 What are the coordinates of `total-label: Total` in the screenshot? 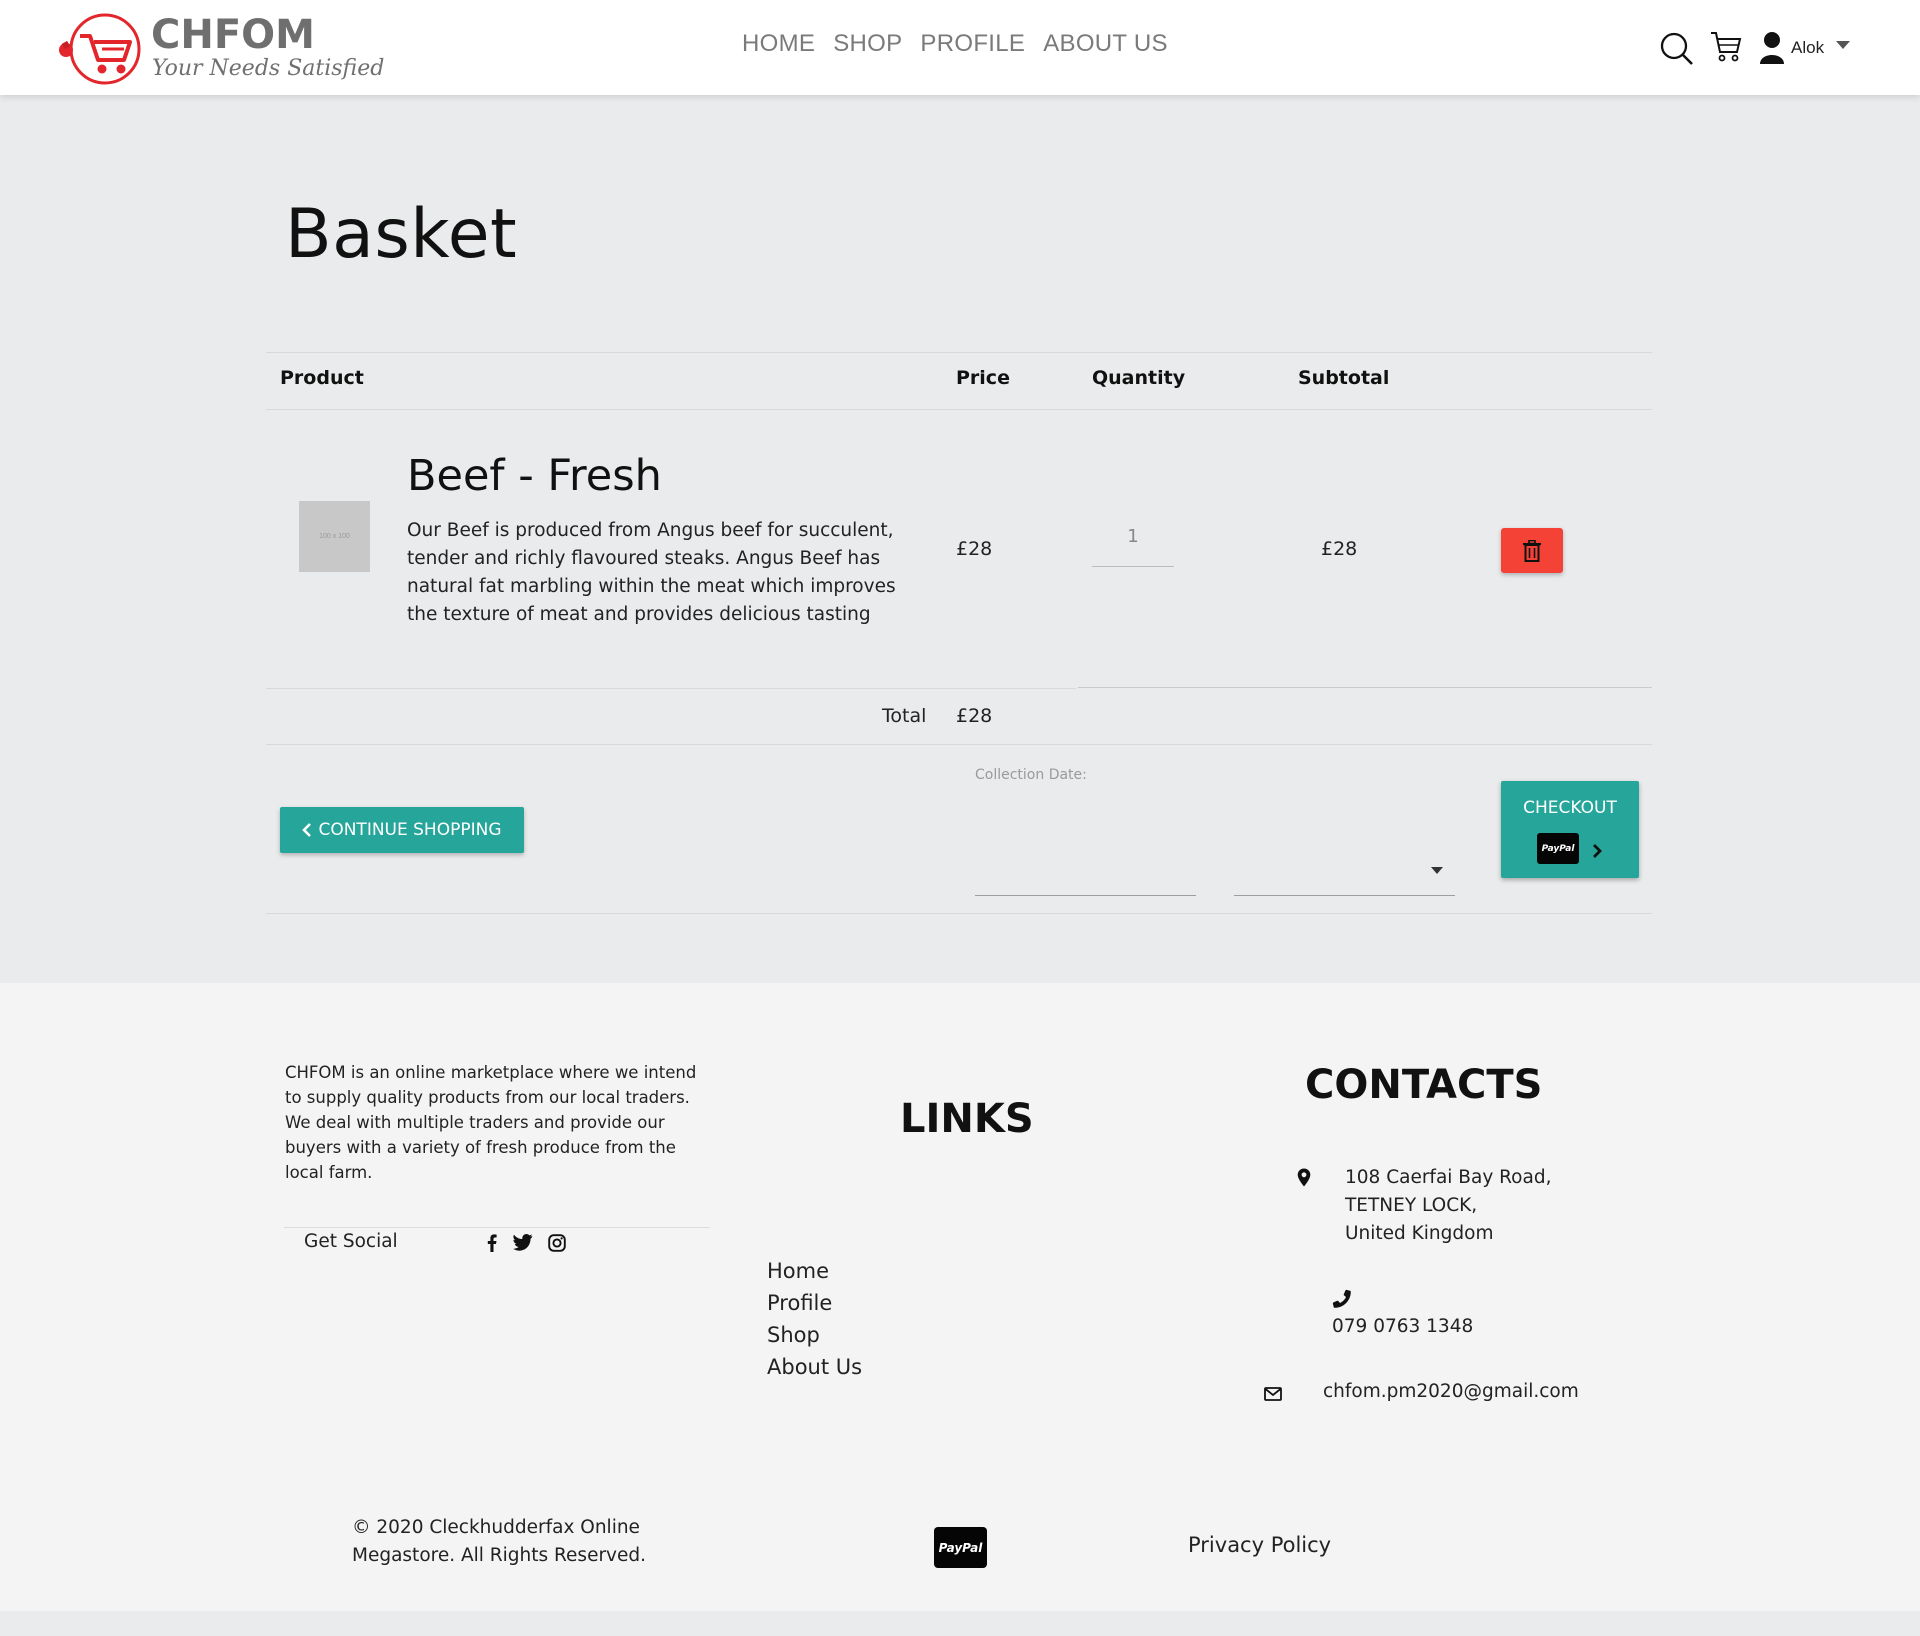 It's located at (904, 716).